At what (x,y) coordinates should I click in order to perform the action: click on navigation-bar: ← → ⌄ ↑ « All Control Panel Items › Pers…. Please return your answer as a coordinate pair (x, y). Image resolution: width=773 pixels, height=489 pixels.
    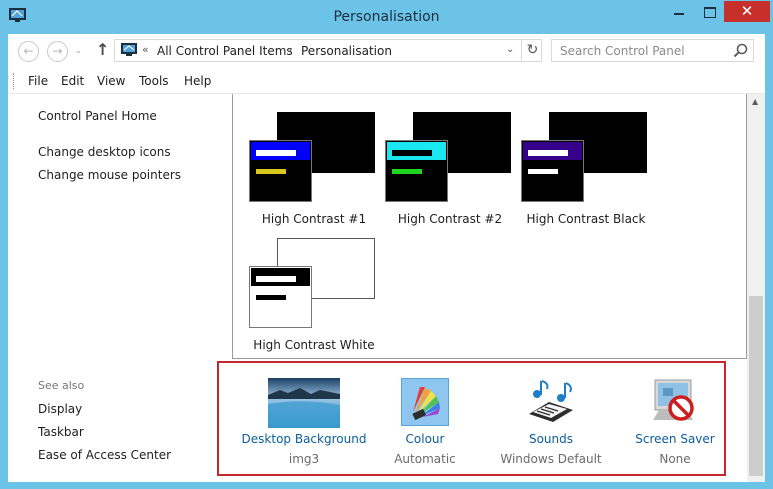
    Looking at the image, I should click on (386, 50).